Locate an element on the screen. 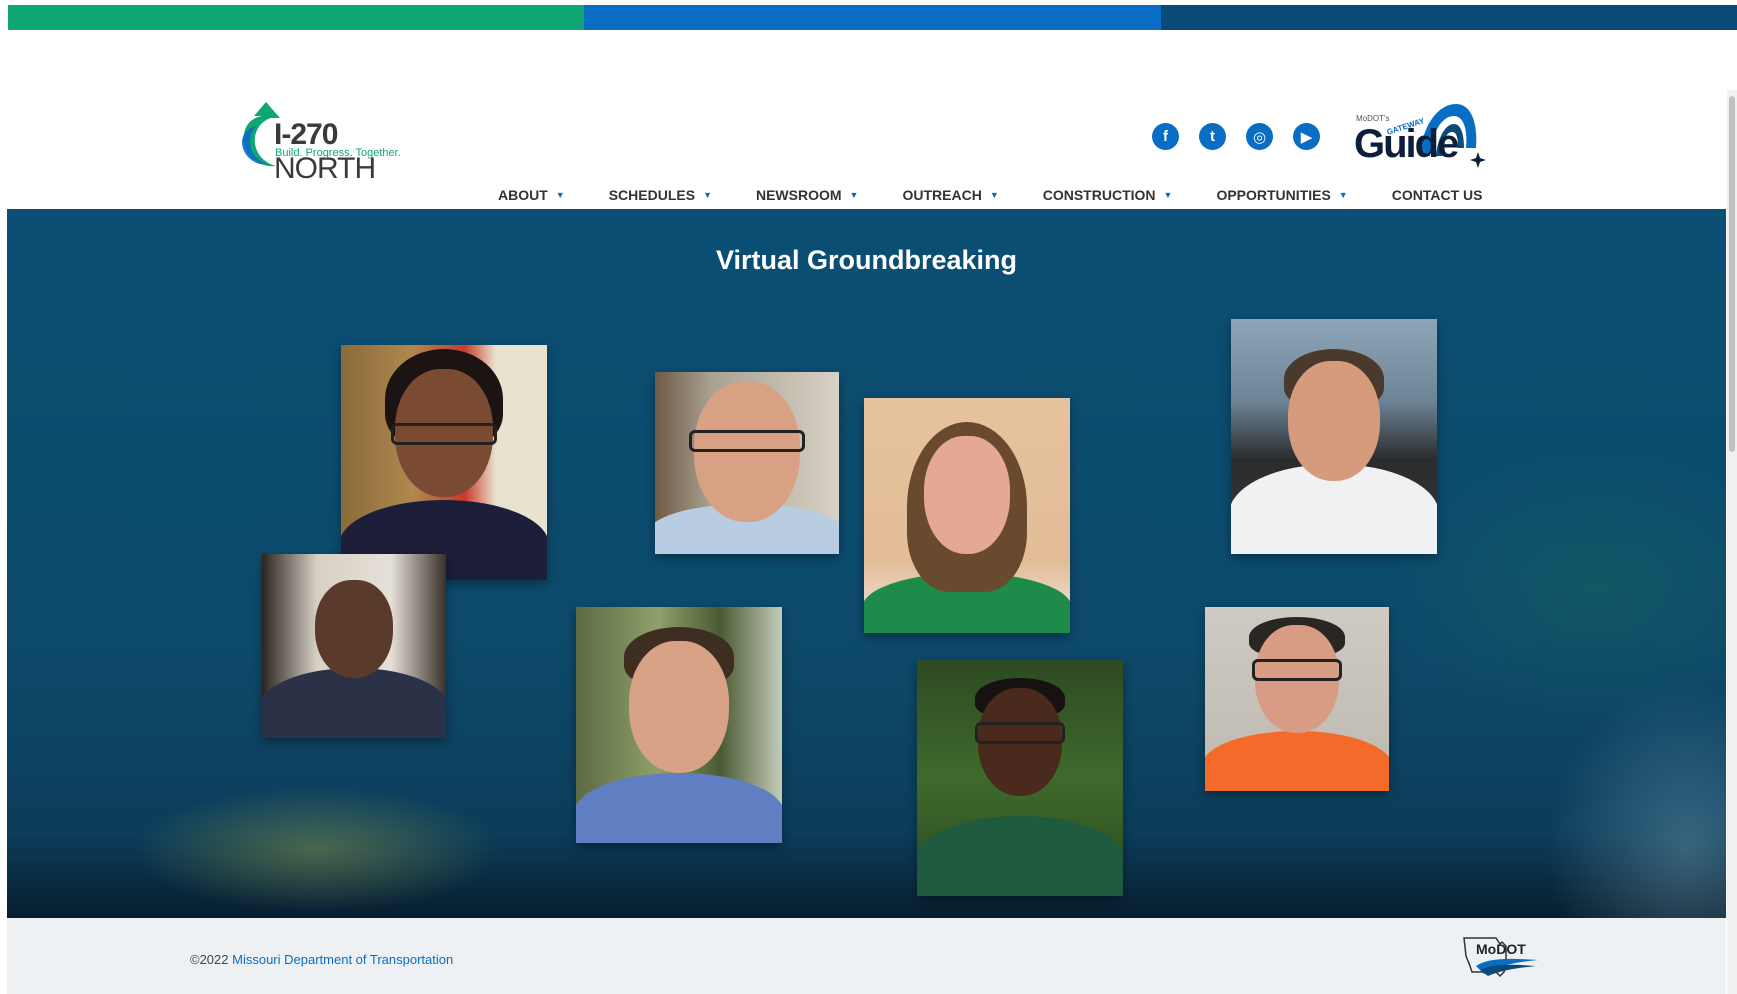  modot-link: Missouri Department of Transportation is located at coordinates (342, 959).